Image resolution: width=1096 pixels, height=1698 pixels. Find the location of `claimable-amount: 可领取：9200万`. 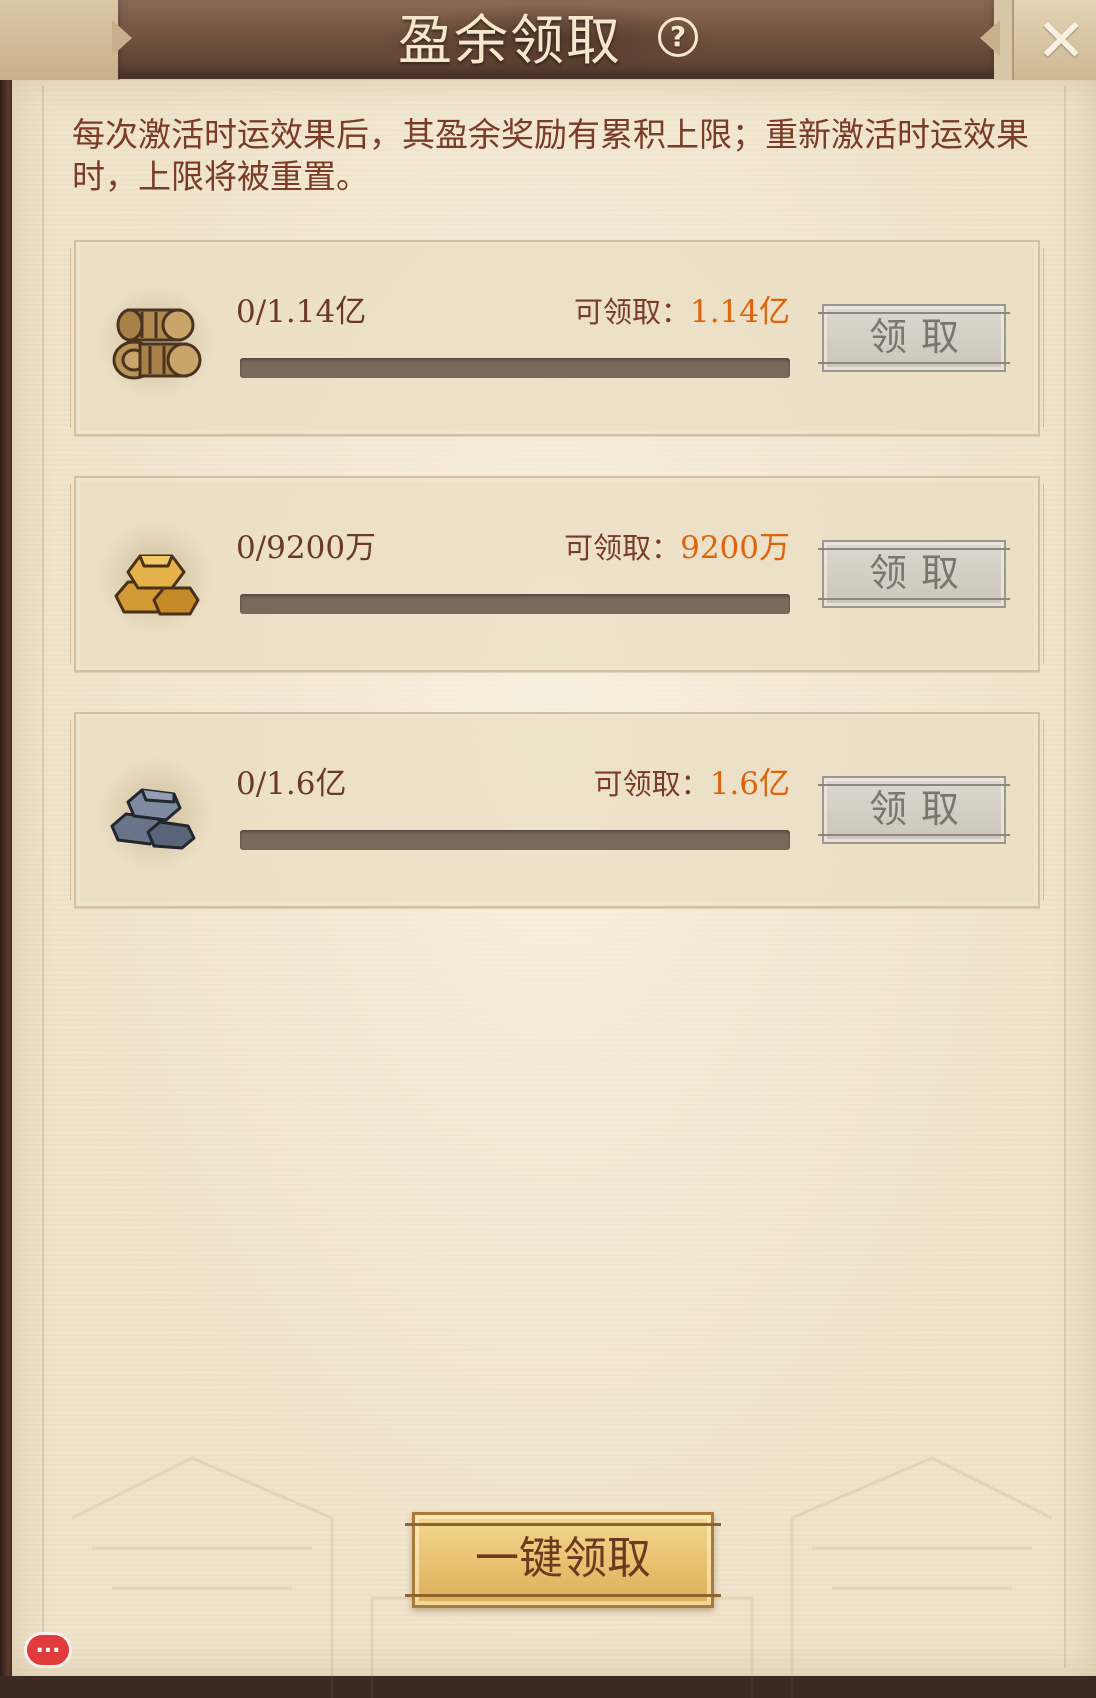

claimable-amount: 可领取：9200万 is located at coordinates (677, 544).